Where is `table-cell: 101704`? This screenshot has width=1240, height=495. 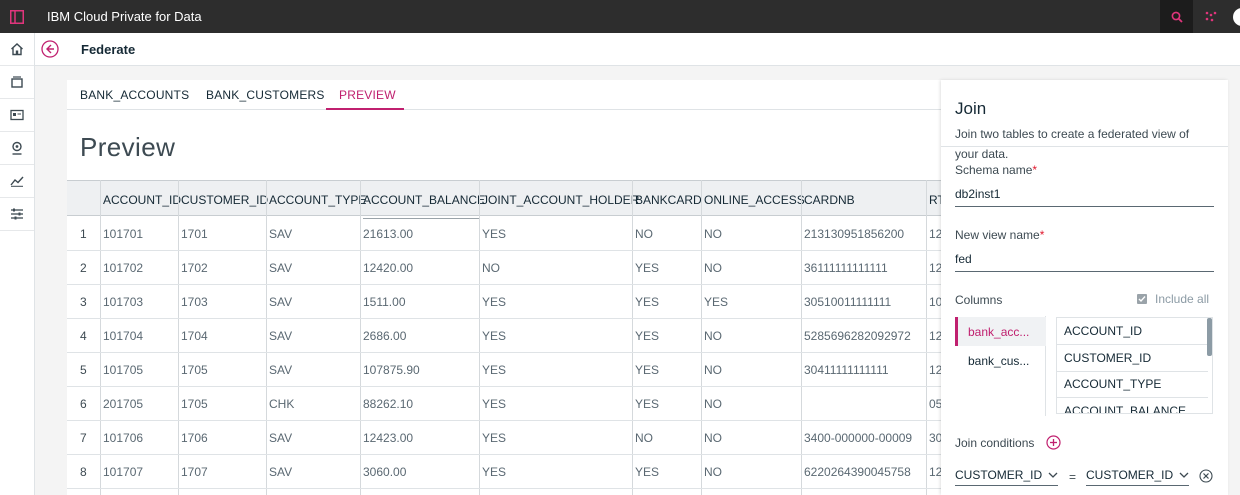 table-cell: 101704 is located at coordinates (123, 336).